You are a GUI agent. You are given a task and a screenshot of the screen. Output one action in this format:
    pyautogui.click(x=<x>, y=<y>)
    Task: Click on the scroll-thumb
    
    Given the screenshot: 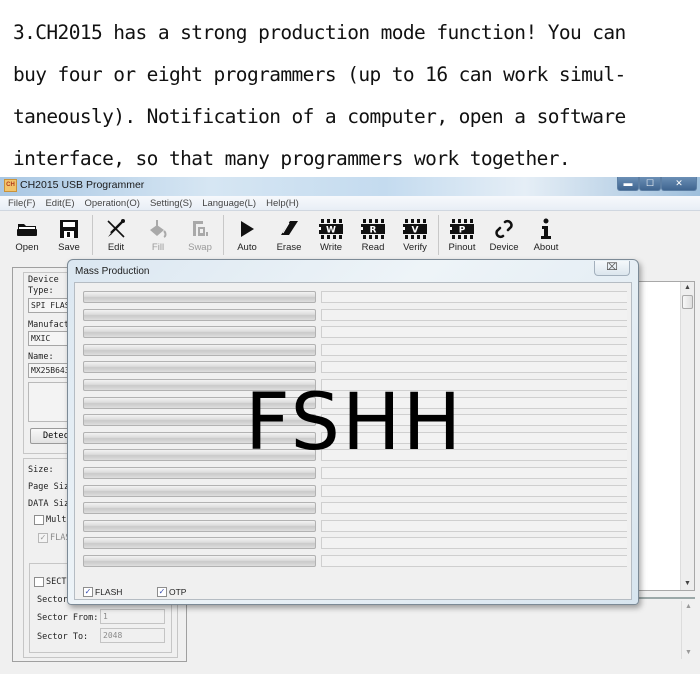 What is the action you would take?
    pyautogui.click(x=687, y=302)
    